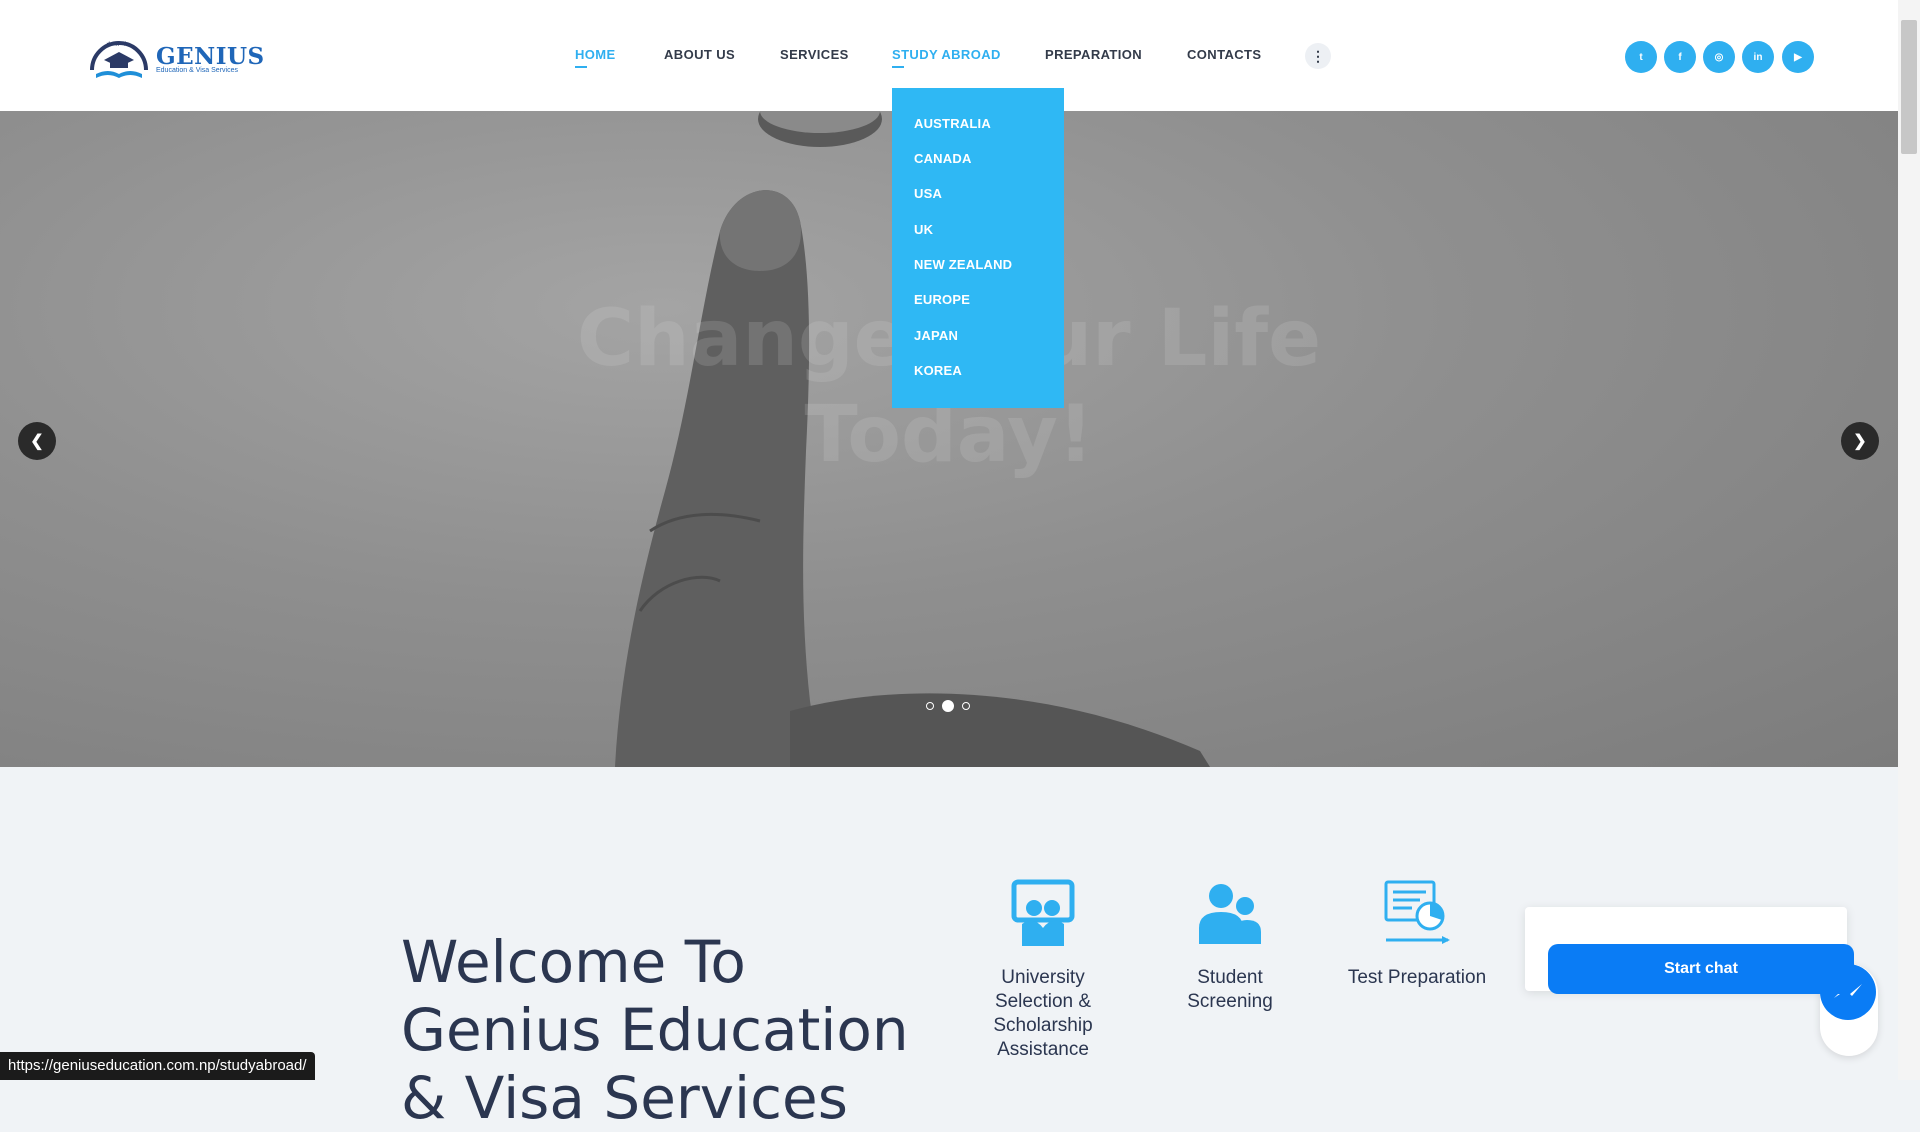  I want to click on chevron-right-icon: ❯, so click(1860, 441).